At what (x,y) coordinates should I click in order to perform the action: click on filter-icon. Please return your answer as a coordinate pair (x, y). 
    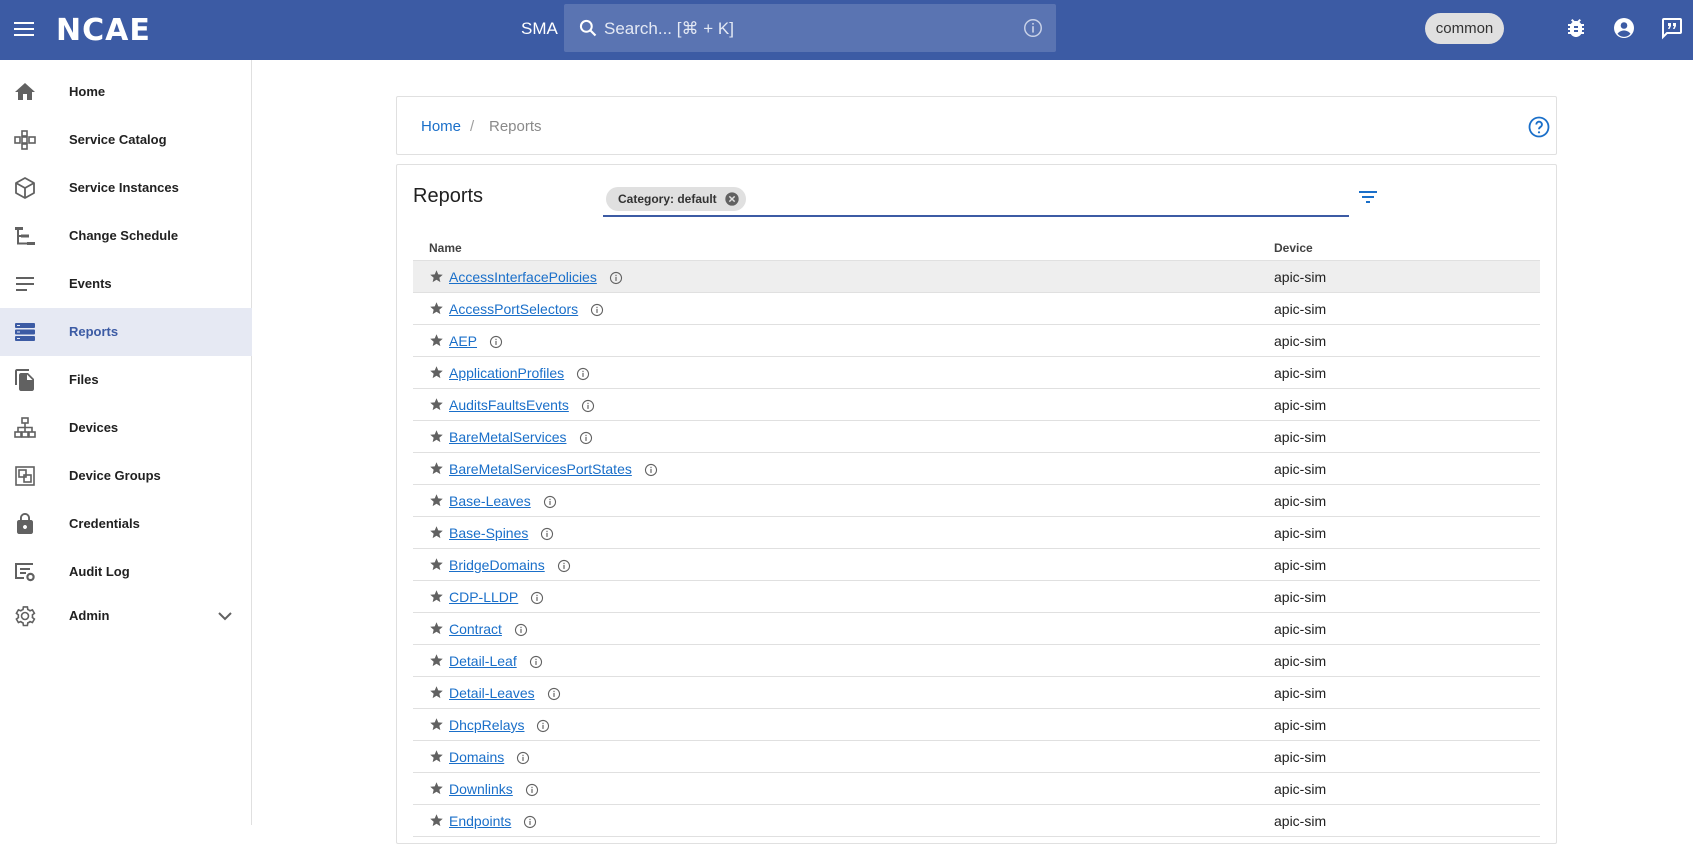
    Looking at the image, I should click on (1368, 197).